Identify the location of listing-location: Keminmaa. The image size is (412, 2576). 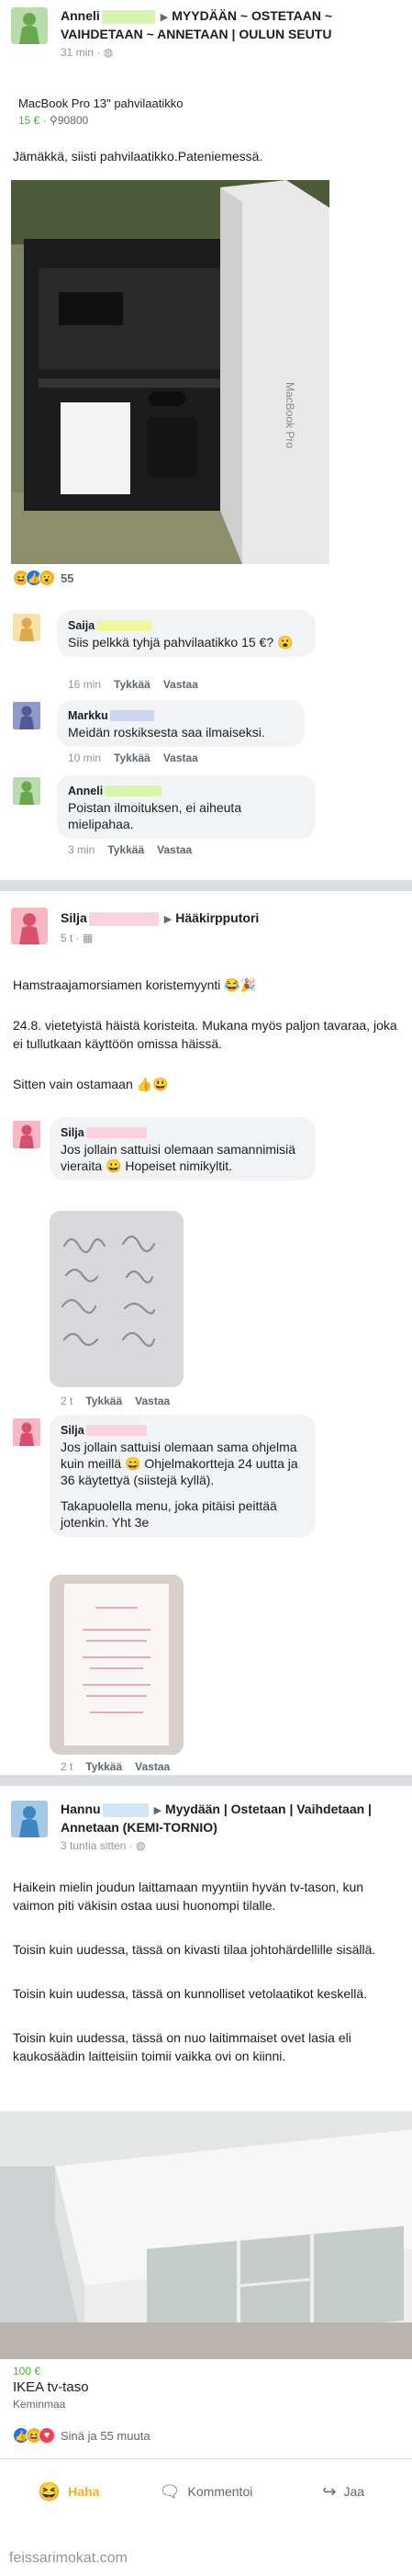
(40, 2404).